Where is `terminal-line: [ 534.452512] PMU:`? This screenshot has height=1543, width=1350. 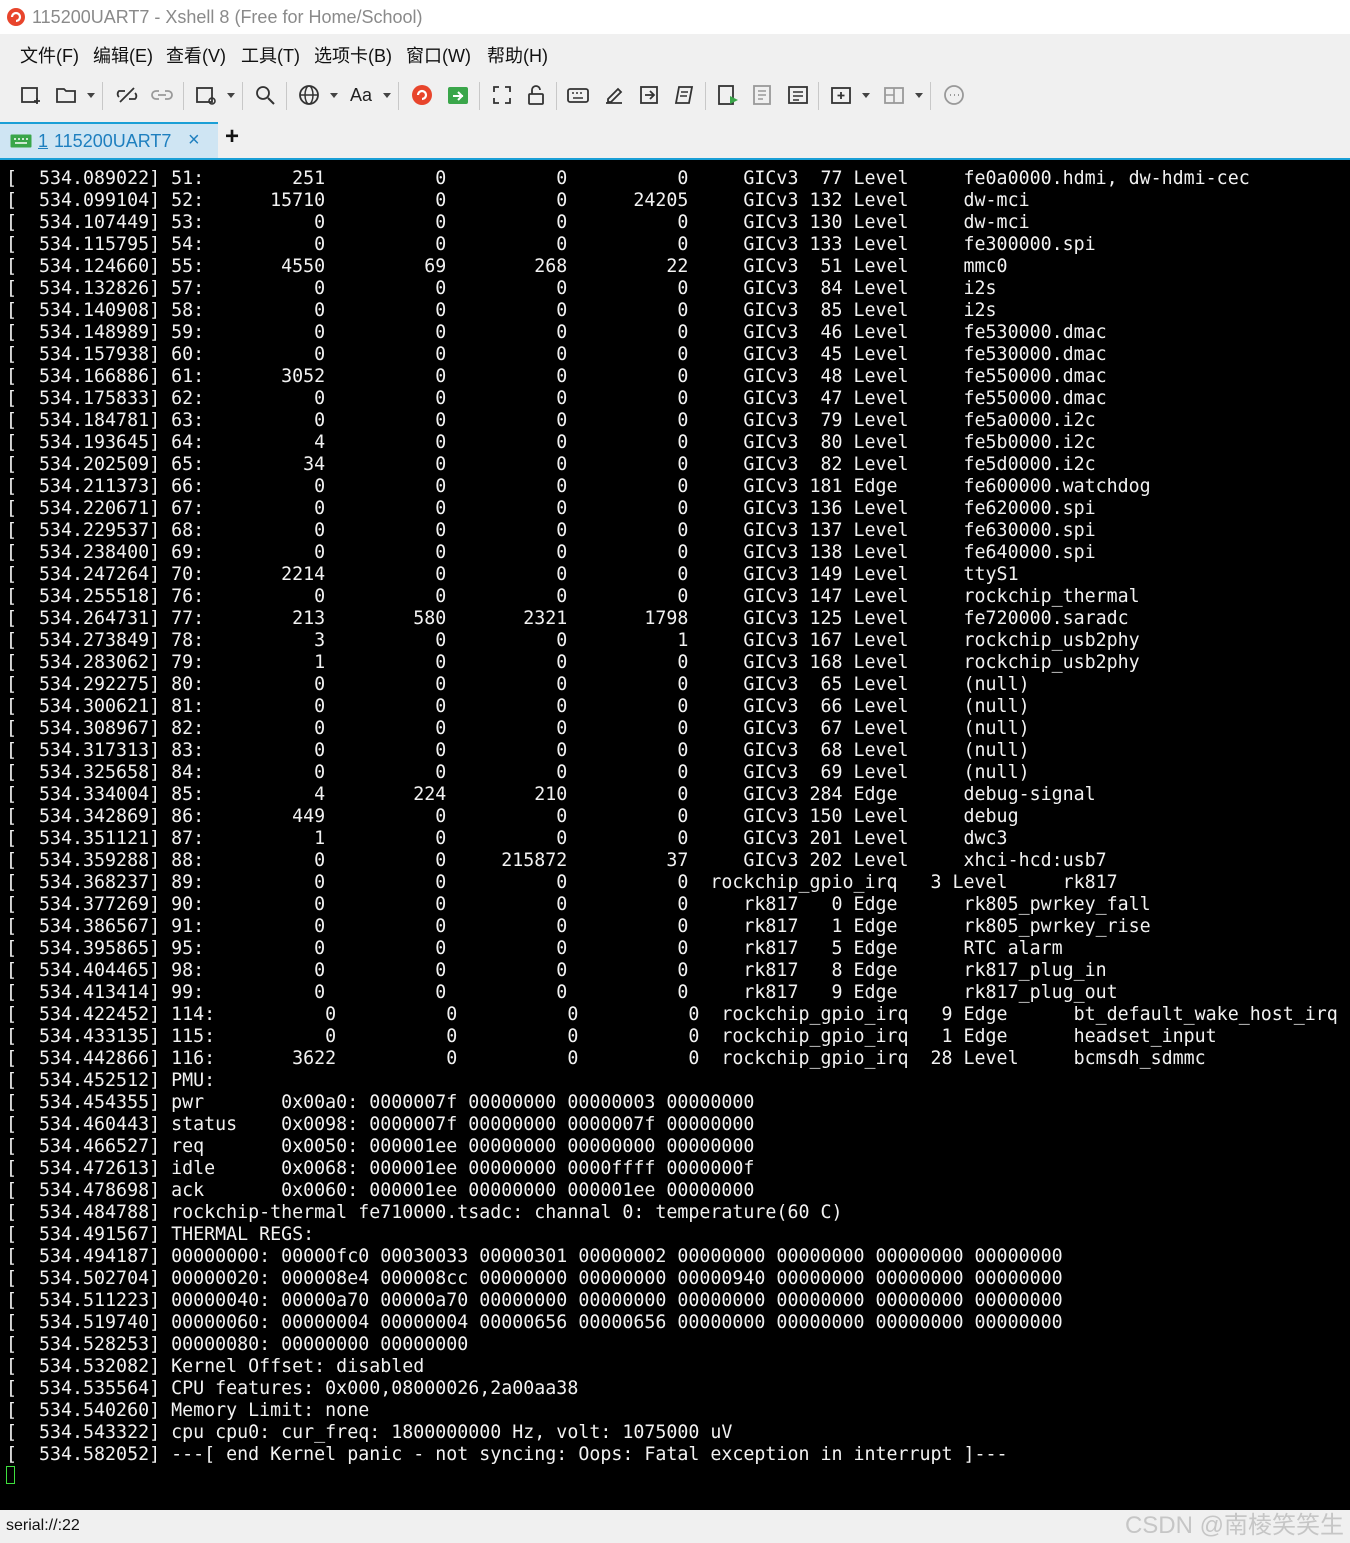 terminal-line: [ 534.452512] PMU: is located at coordinates (111, 1080).